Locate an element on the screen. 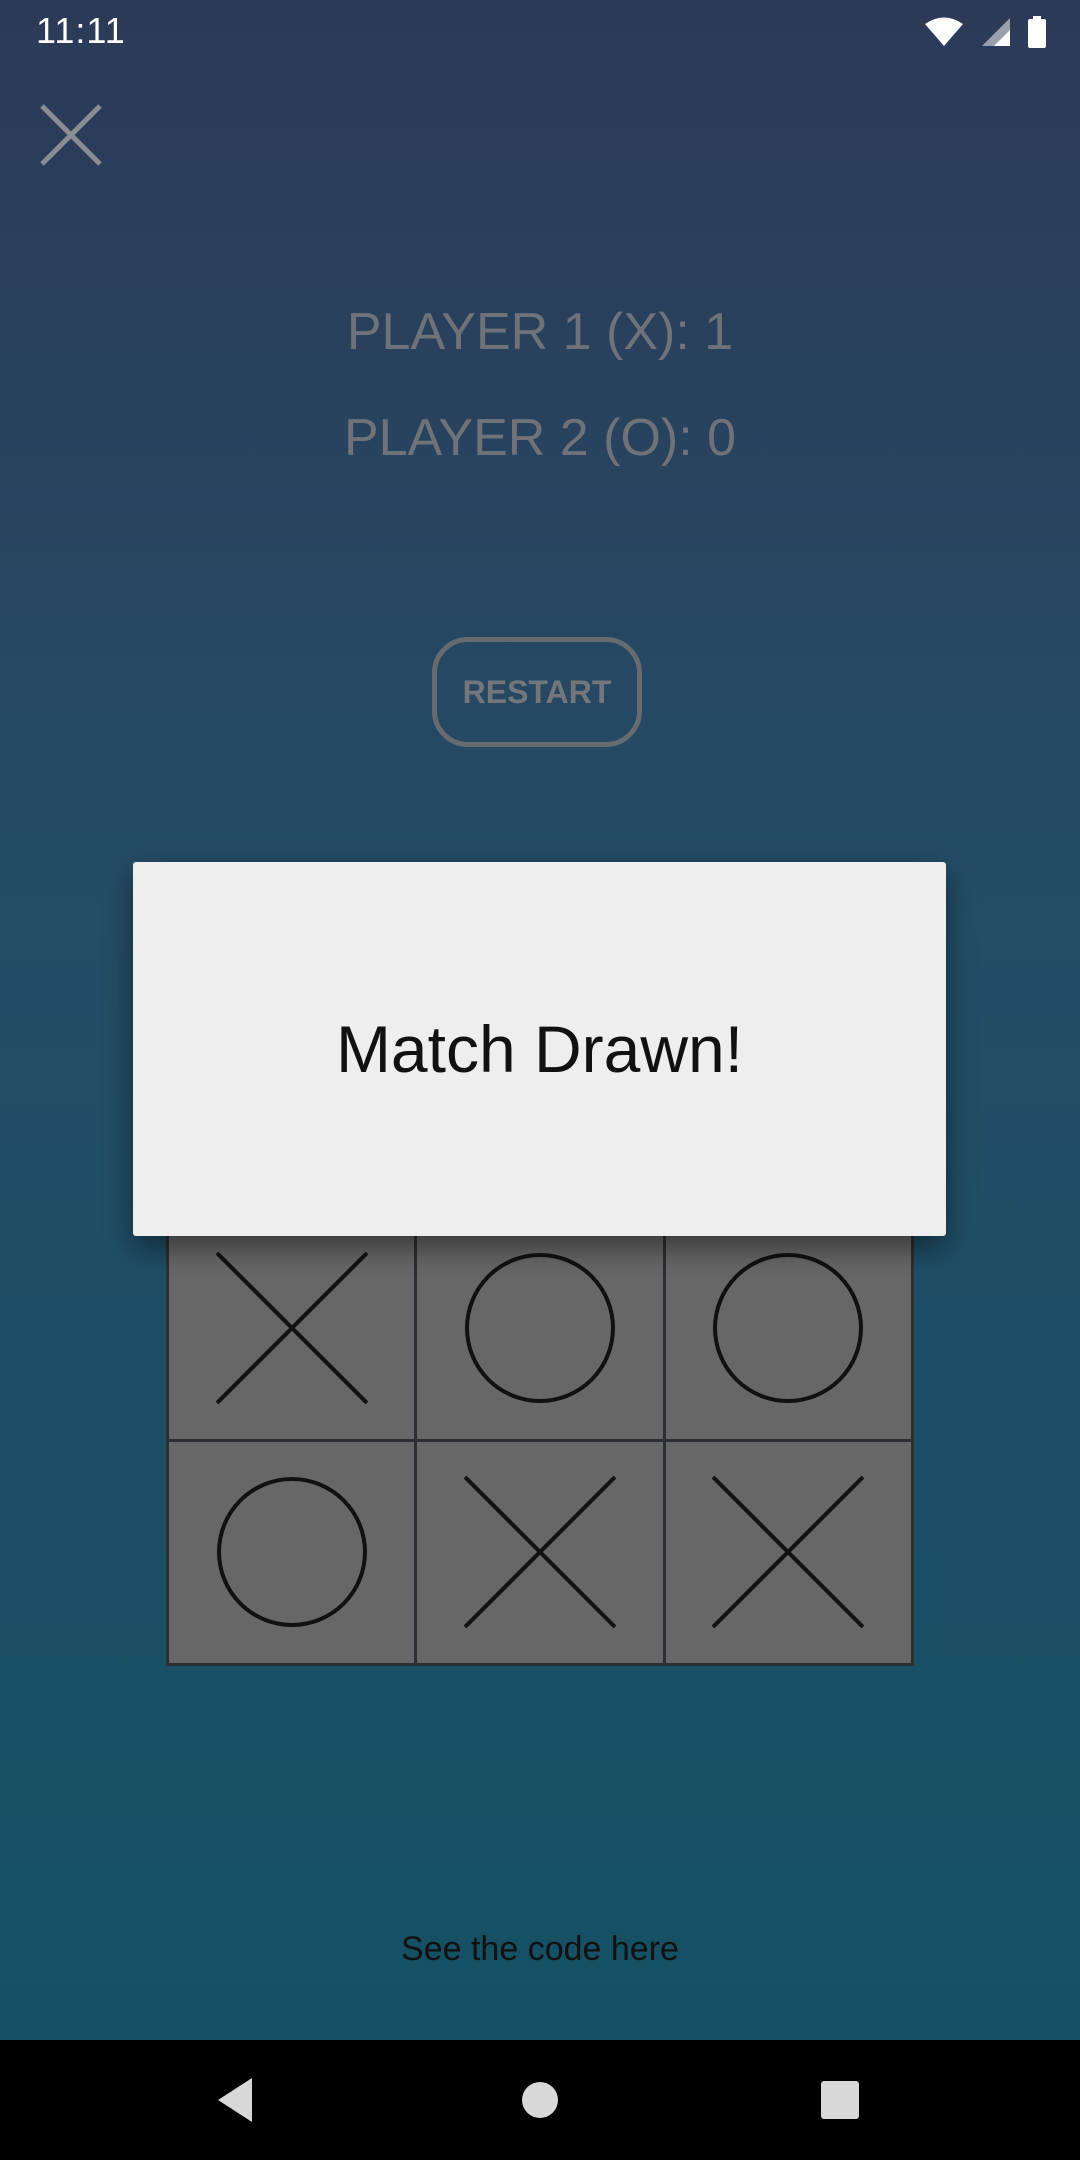 The height and width of the screenshot is (2160, 1080). close-icon is located at coordinates (71, 135).